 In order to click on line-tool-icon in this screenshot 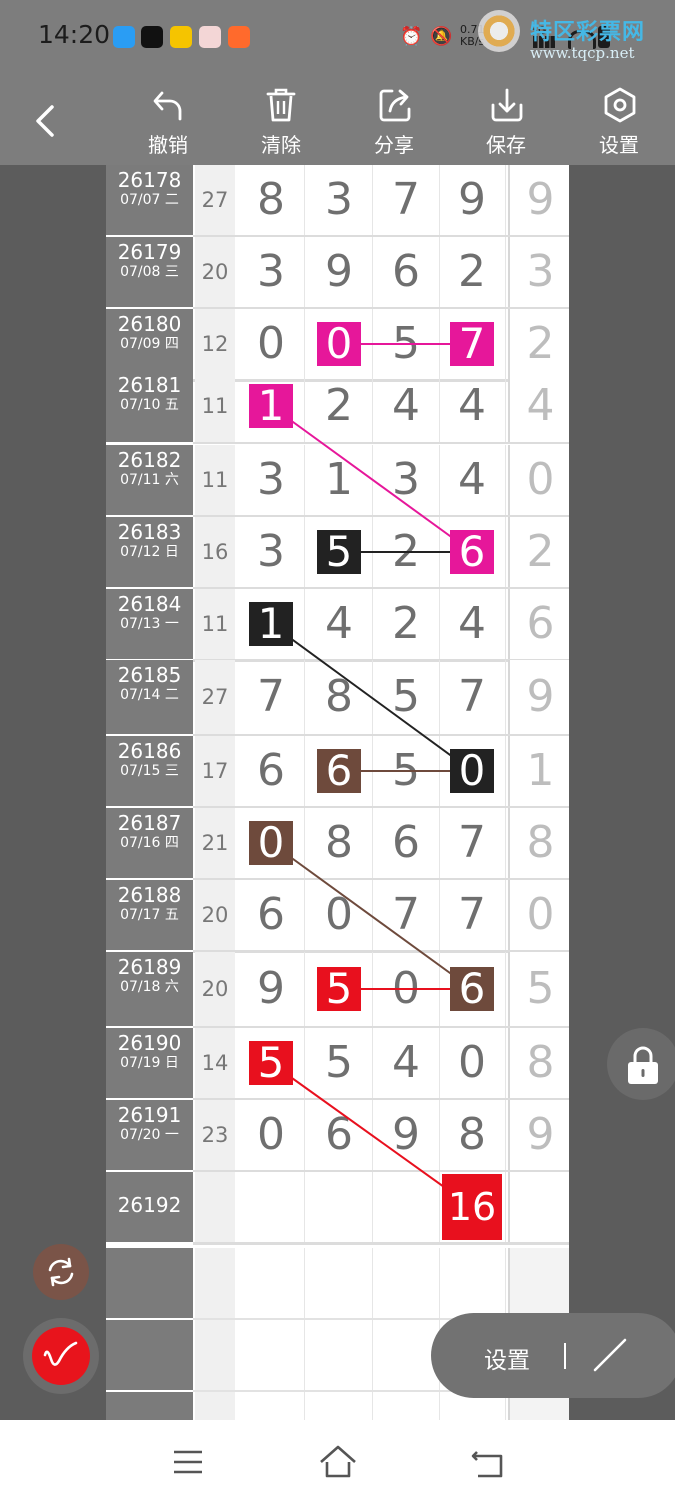, I will do `click(610, 1355)`.